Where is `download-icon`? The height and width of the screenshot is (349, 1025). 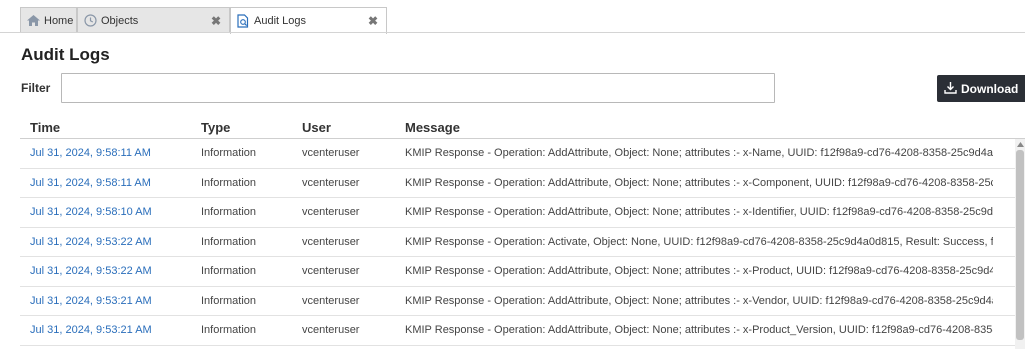 download-icon is located at coordinates (950, 89).